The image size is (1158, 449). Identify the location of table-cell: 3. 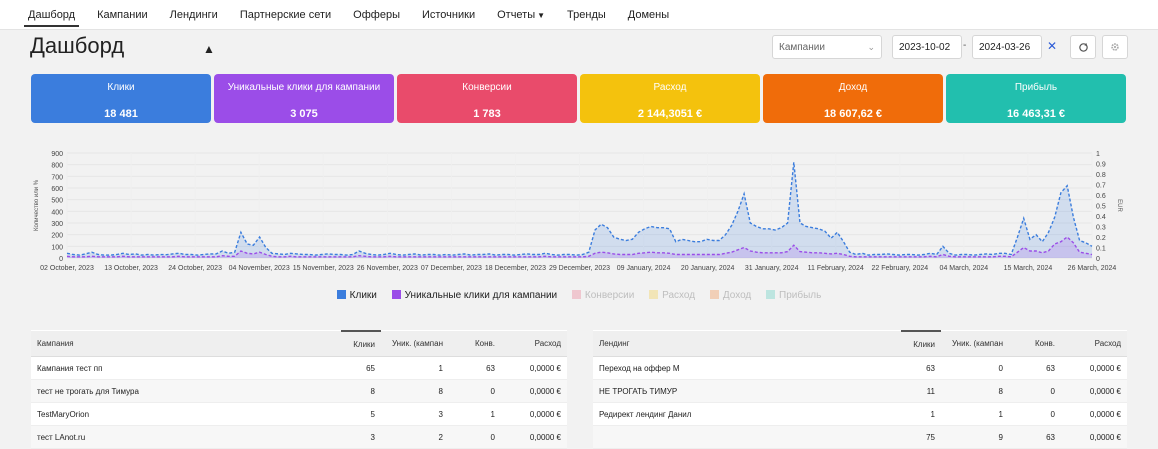
(361, 437).